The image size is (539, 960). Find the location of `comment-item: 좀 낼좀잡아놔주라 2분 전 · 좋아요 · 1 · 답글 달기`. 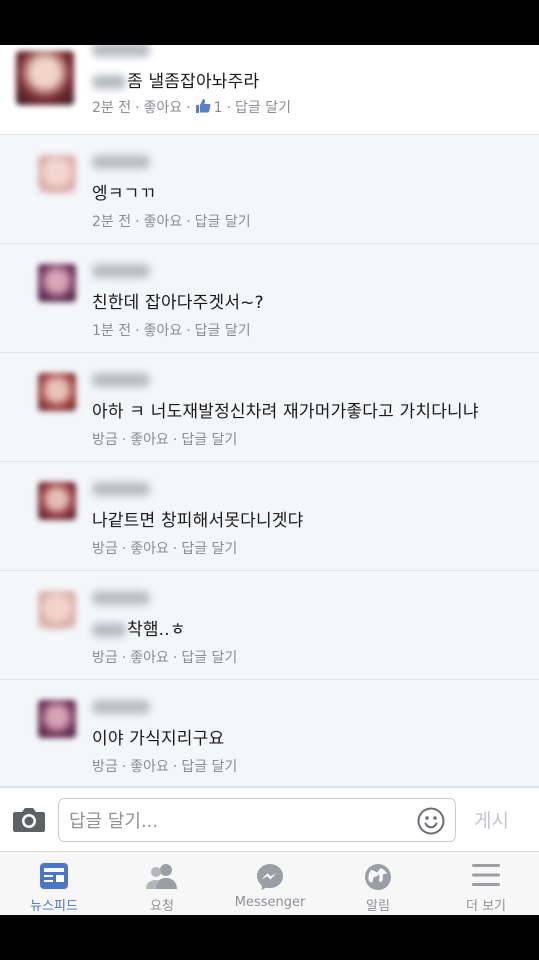

comment-item: 좀 낼좀잡아놔주라 2분 전 · 좋아요 · 1 · 답글 달기 is located at coordinates (269, 90).